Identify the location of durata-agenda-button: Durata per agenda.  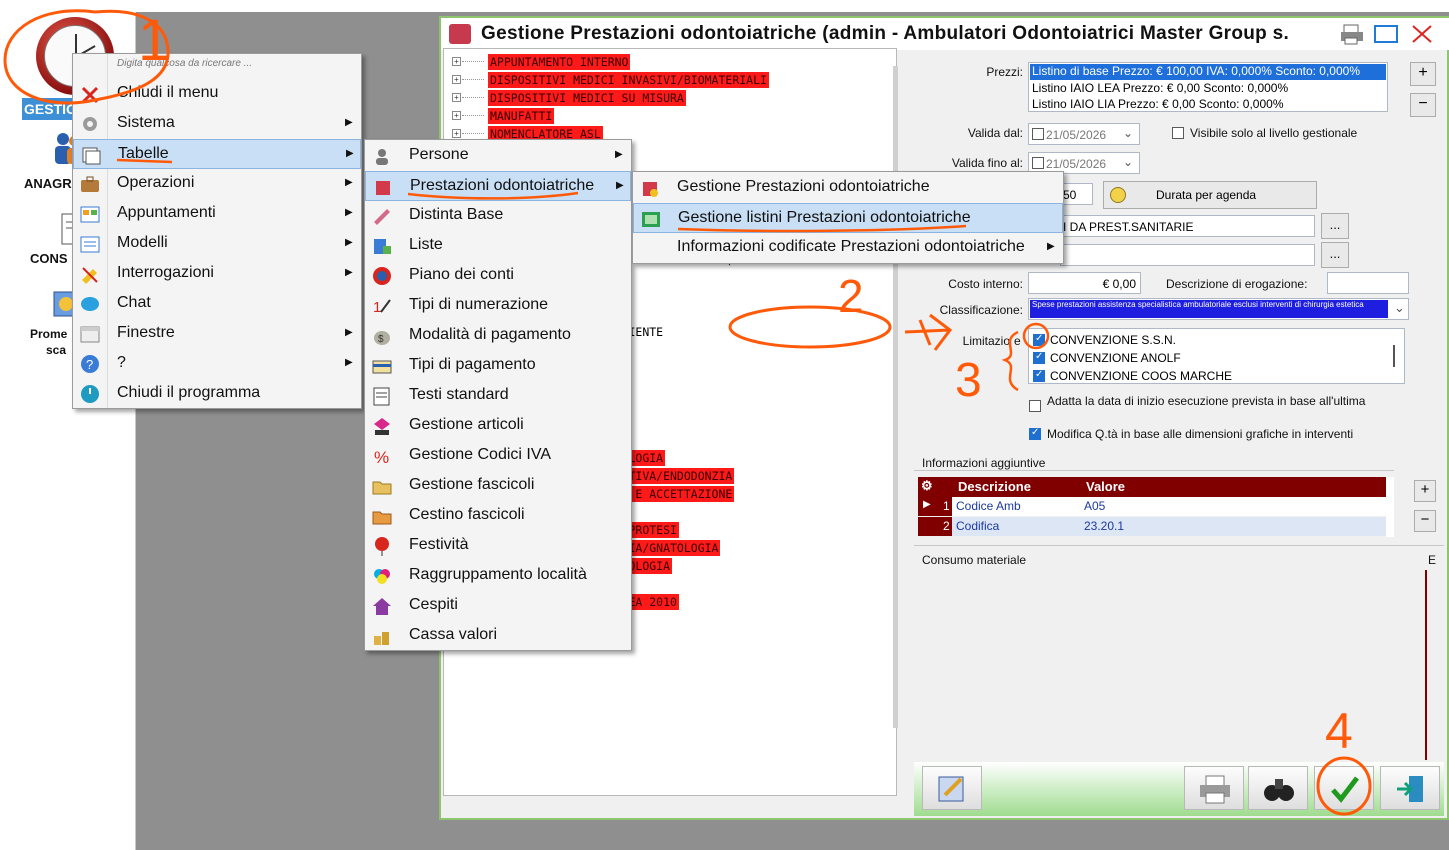
(1210, 195).